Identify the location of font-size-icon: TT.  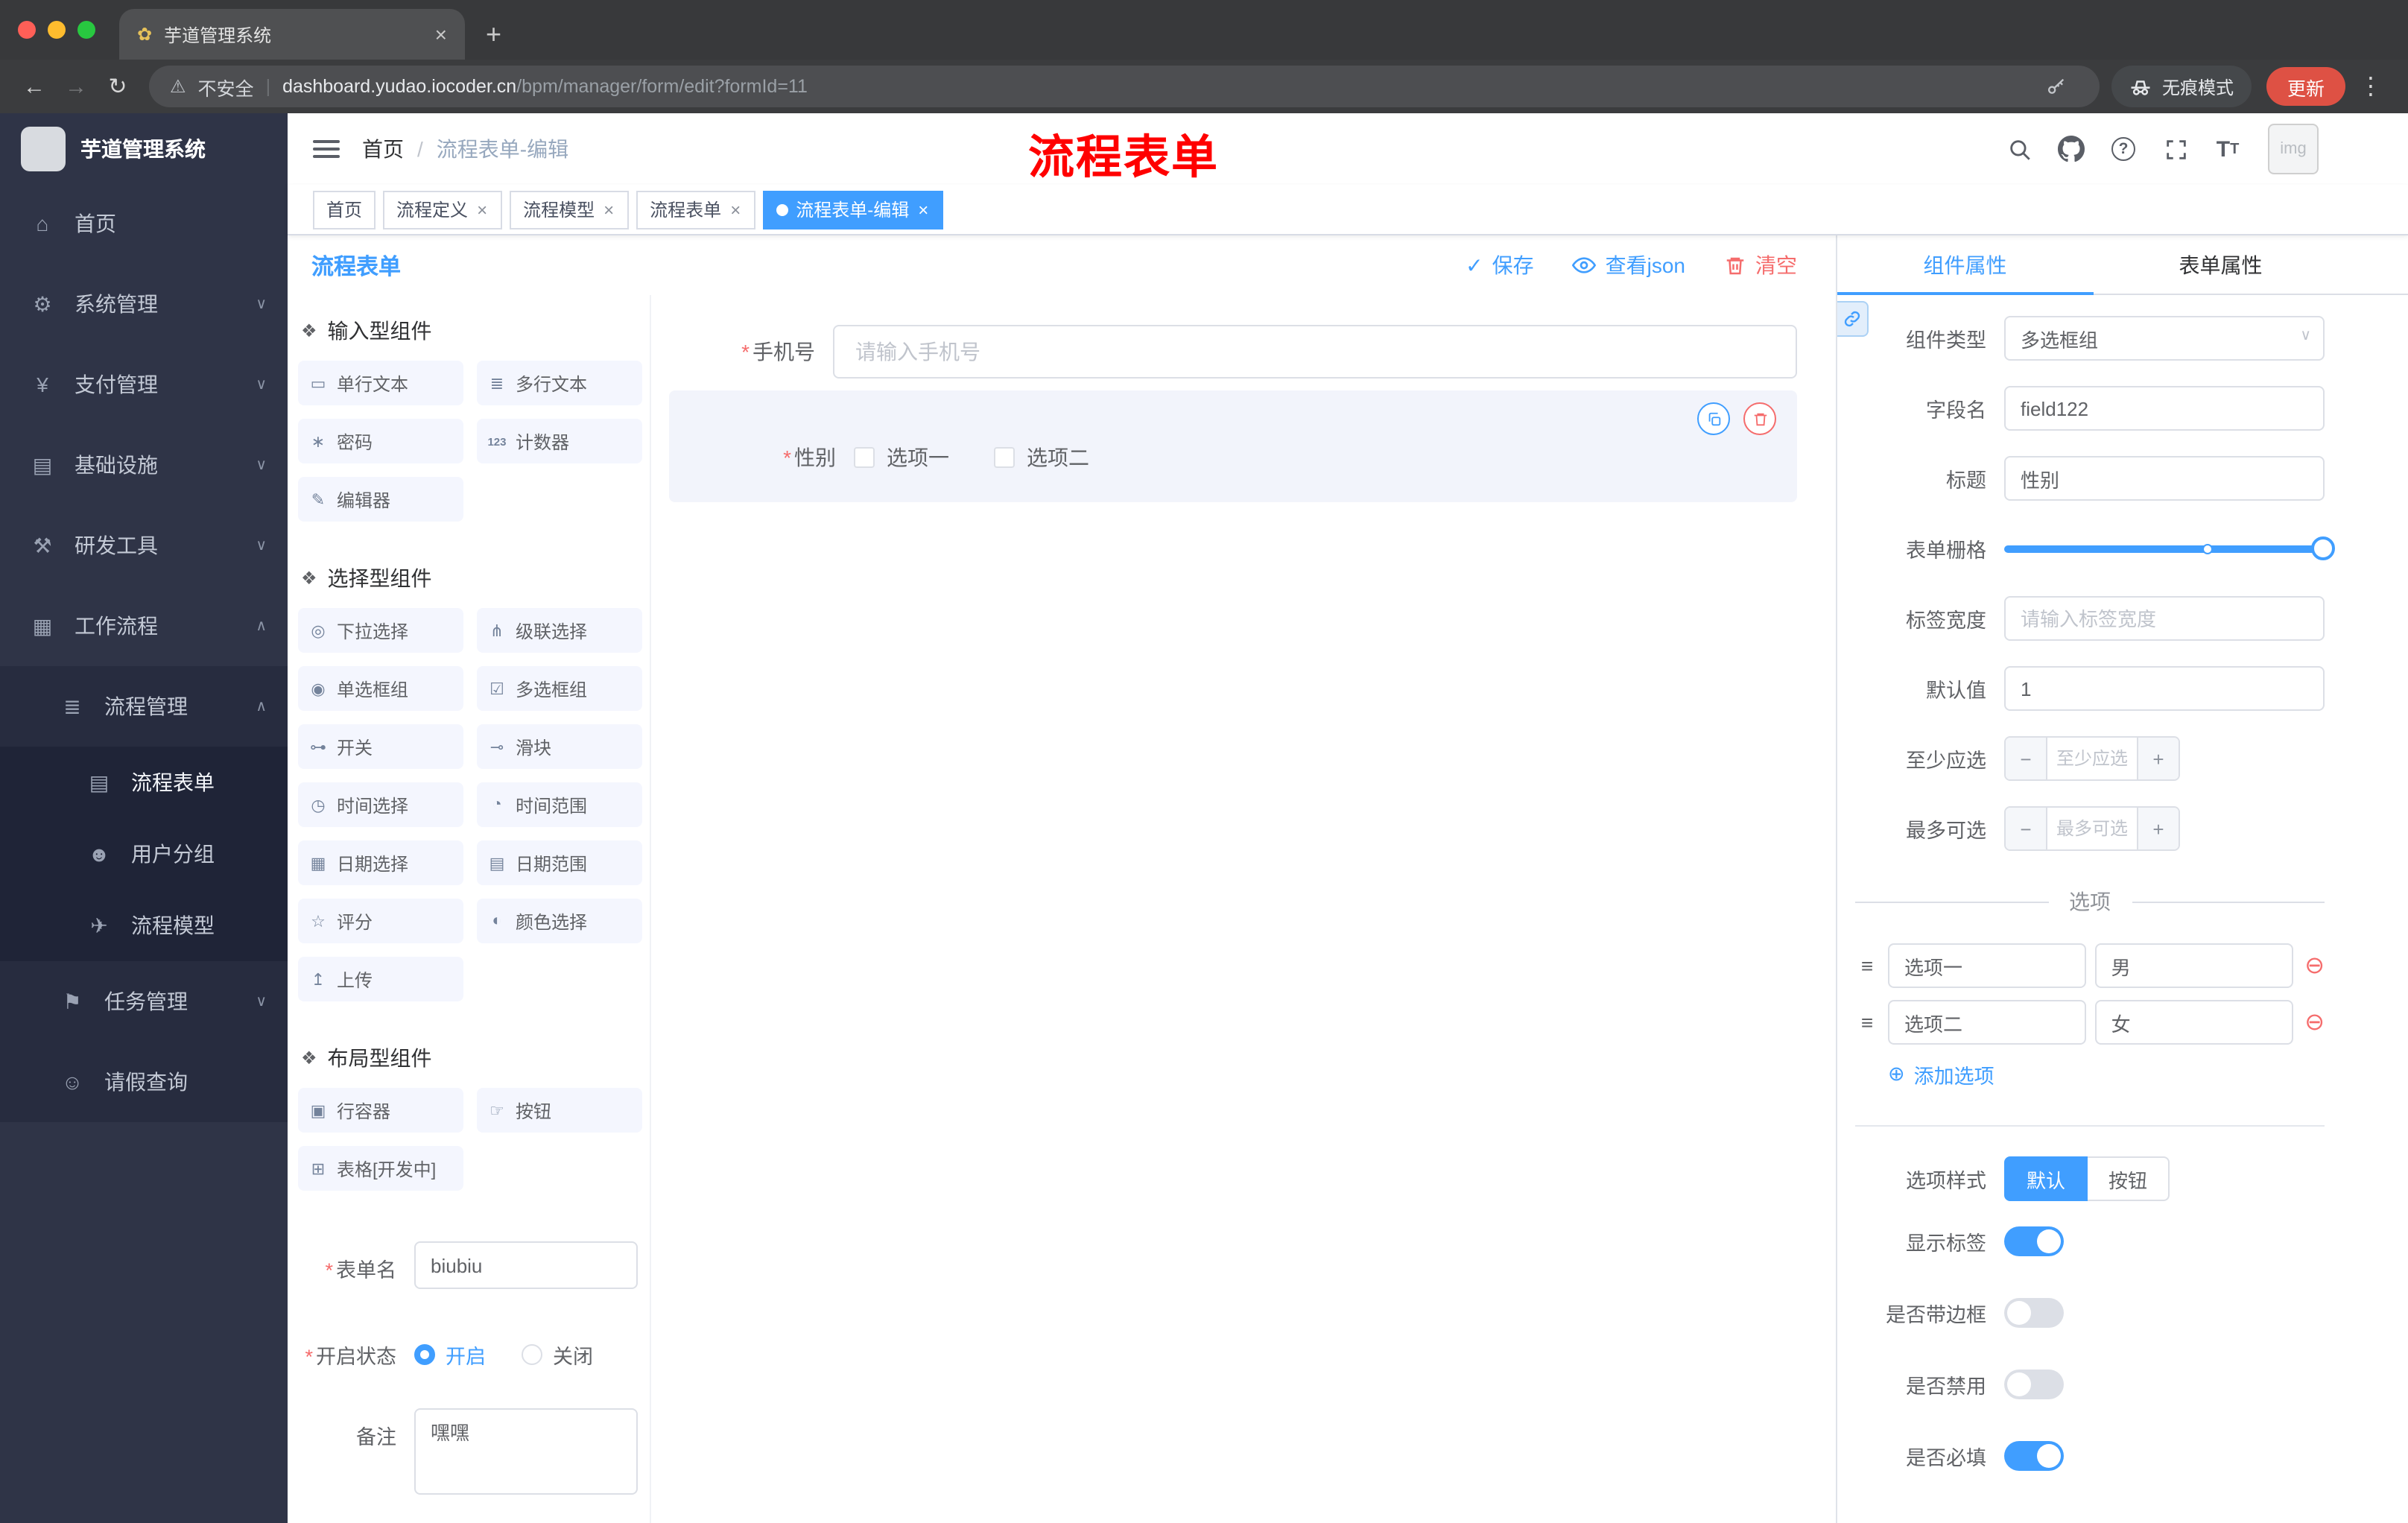
(2228, 149).